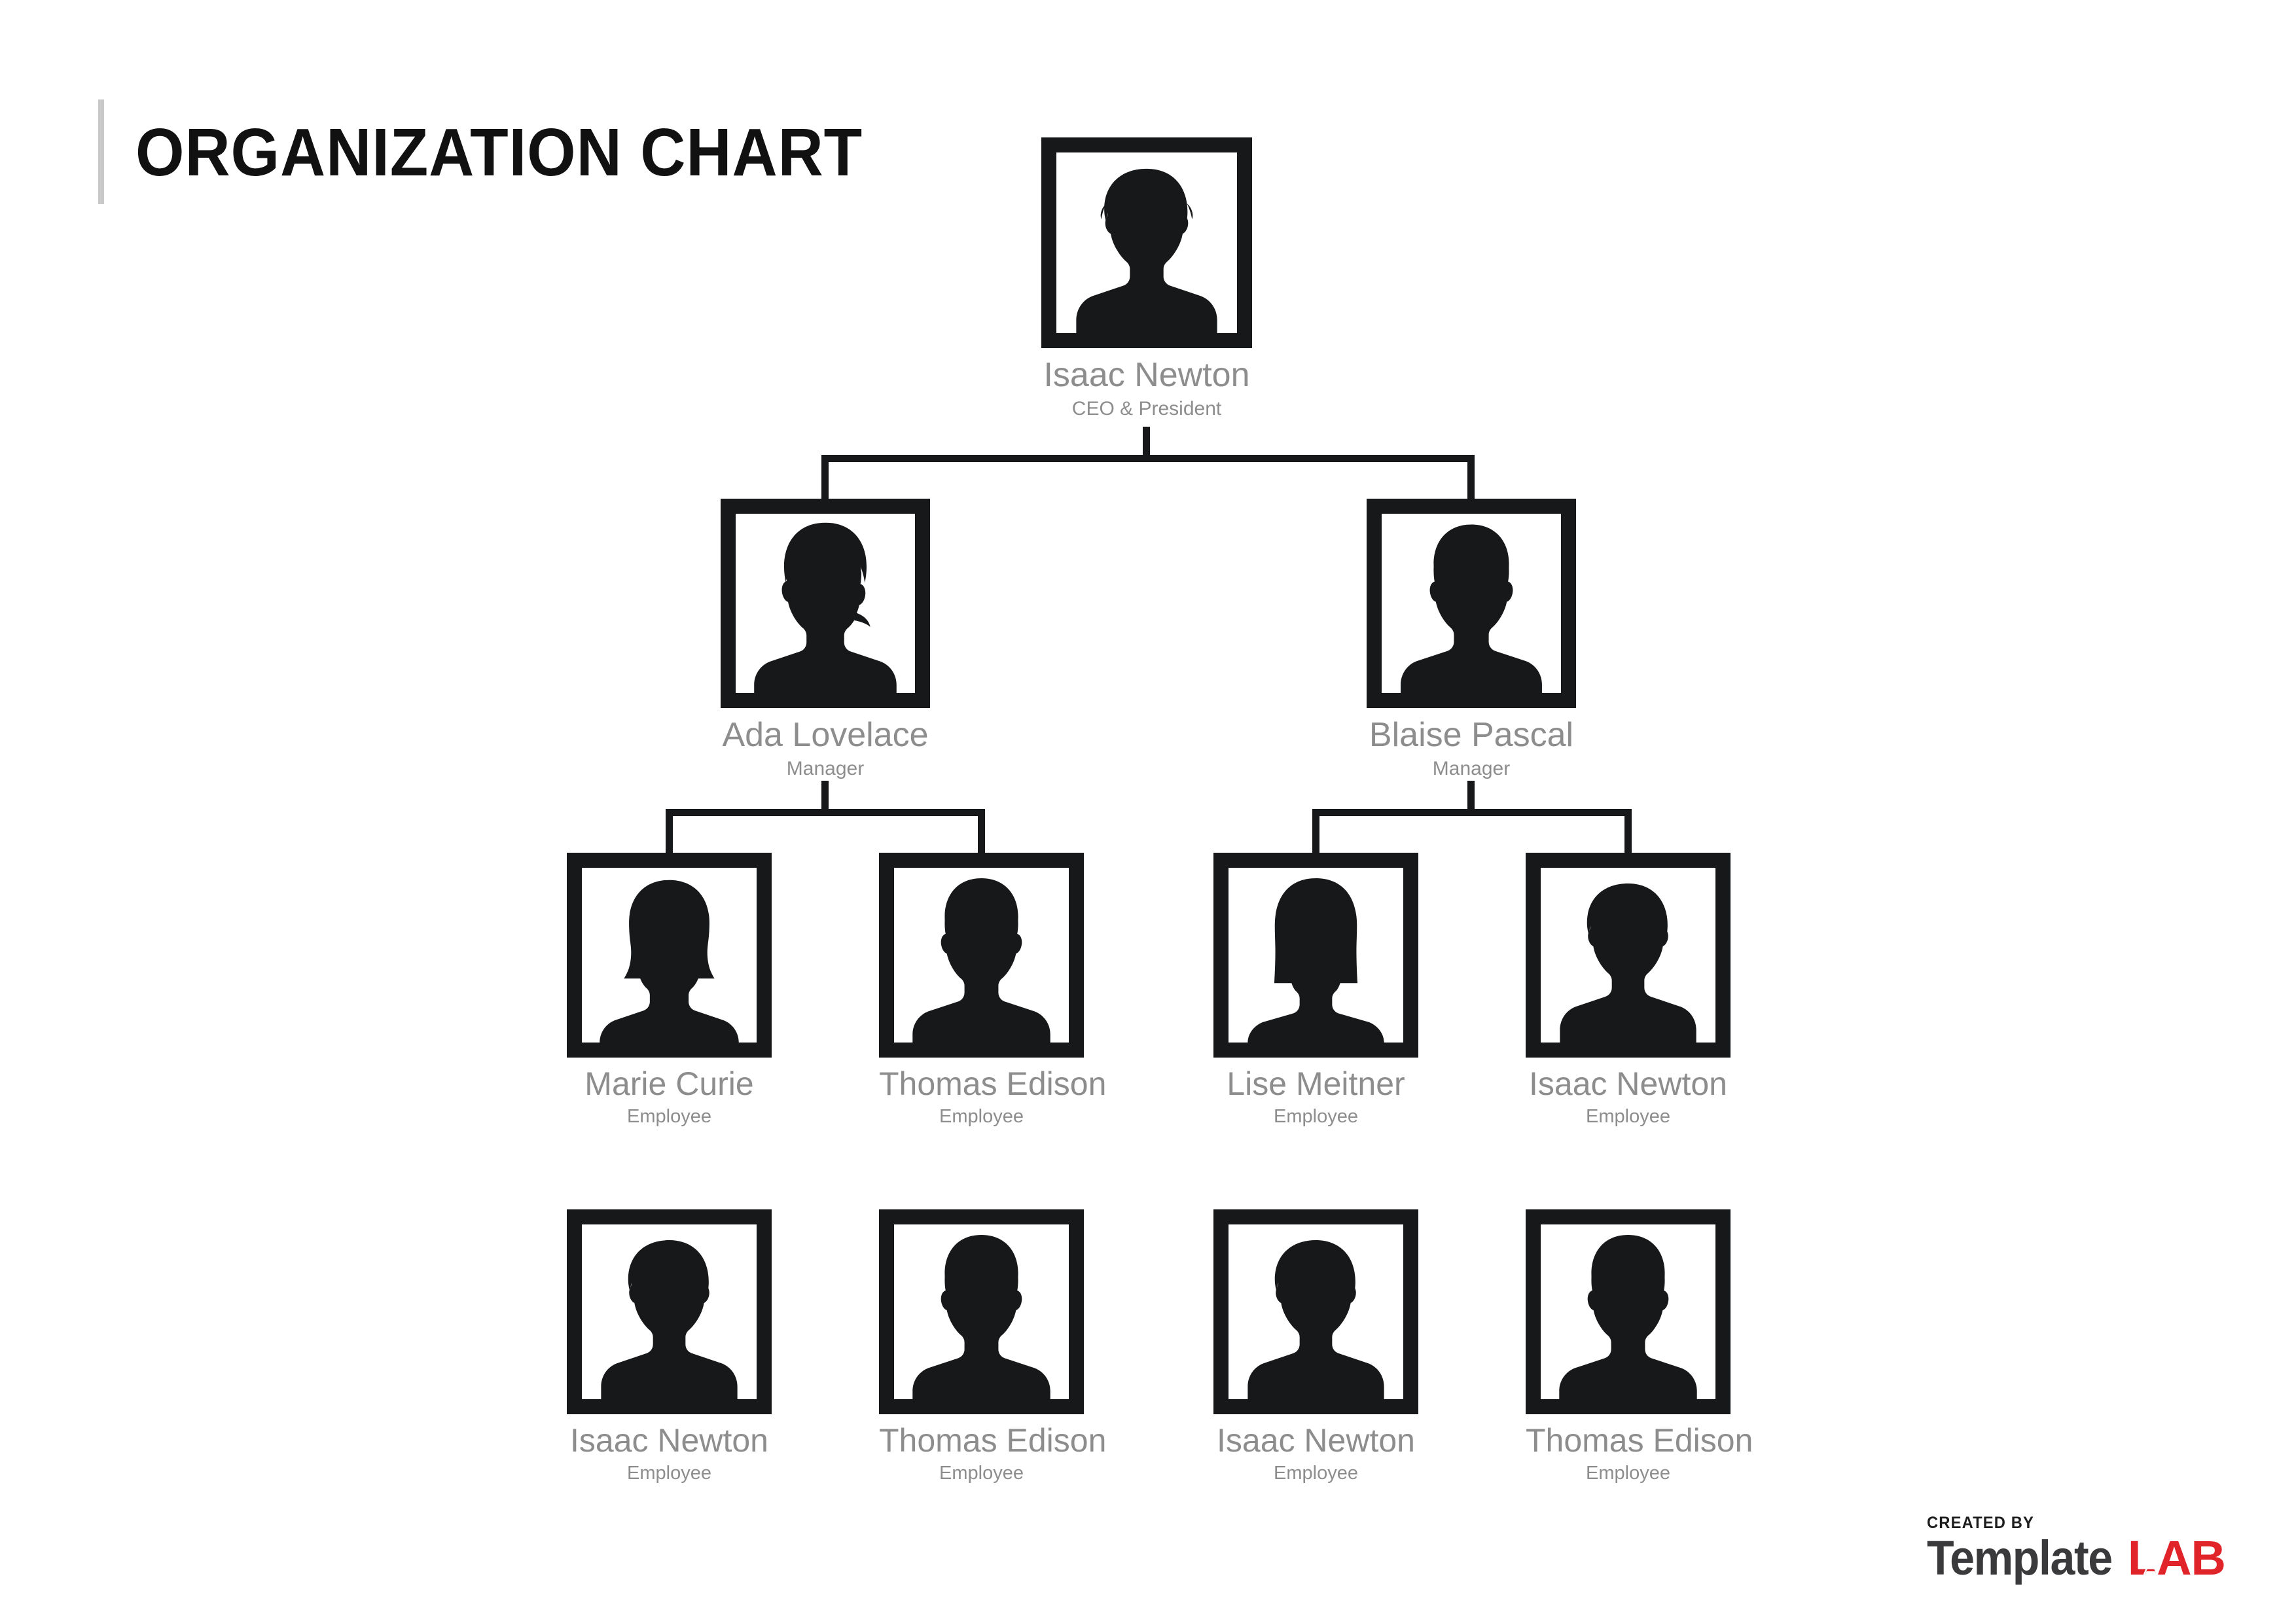  I want to click on org-node-ceo: Isaac Newton CEO & President, so click(1147, 278).